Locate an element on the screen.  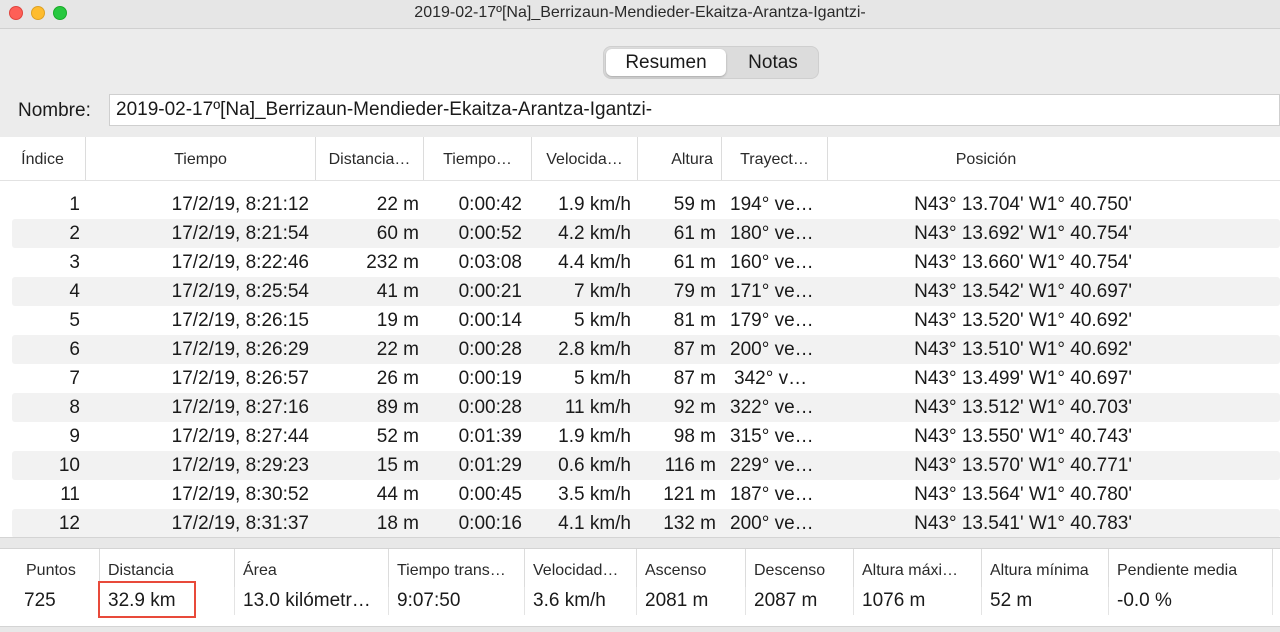
cell-indice: 2 is located at coordinates (74, 233).